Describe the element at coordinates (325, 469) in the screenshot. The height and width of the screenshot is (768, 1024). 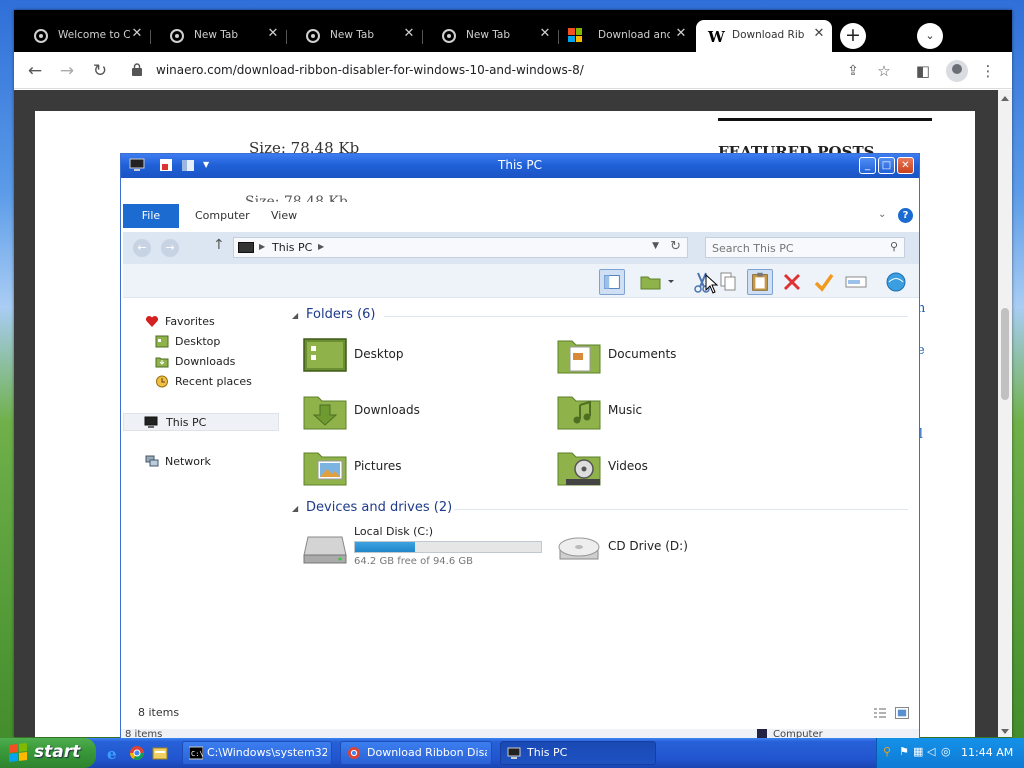
I see `pictures-folder-icon` at that location.